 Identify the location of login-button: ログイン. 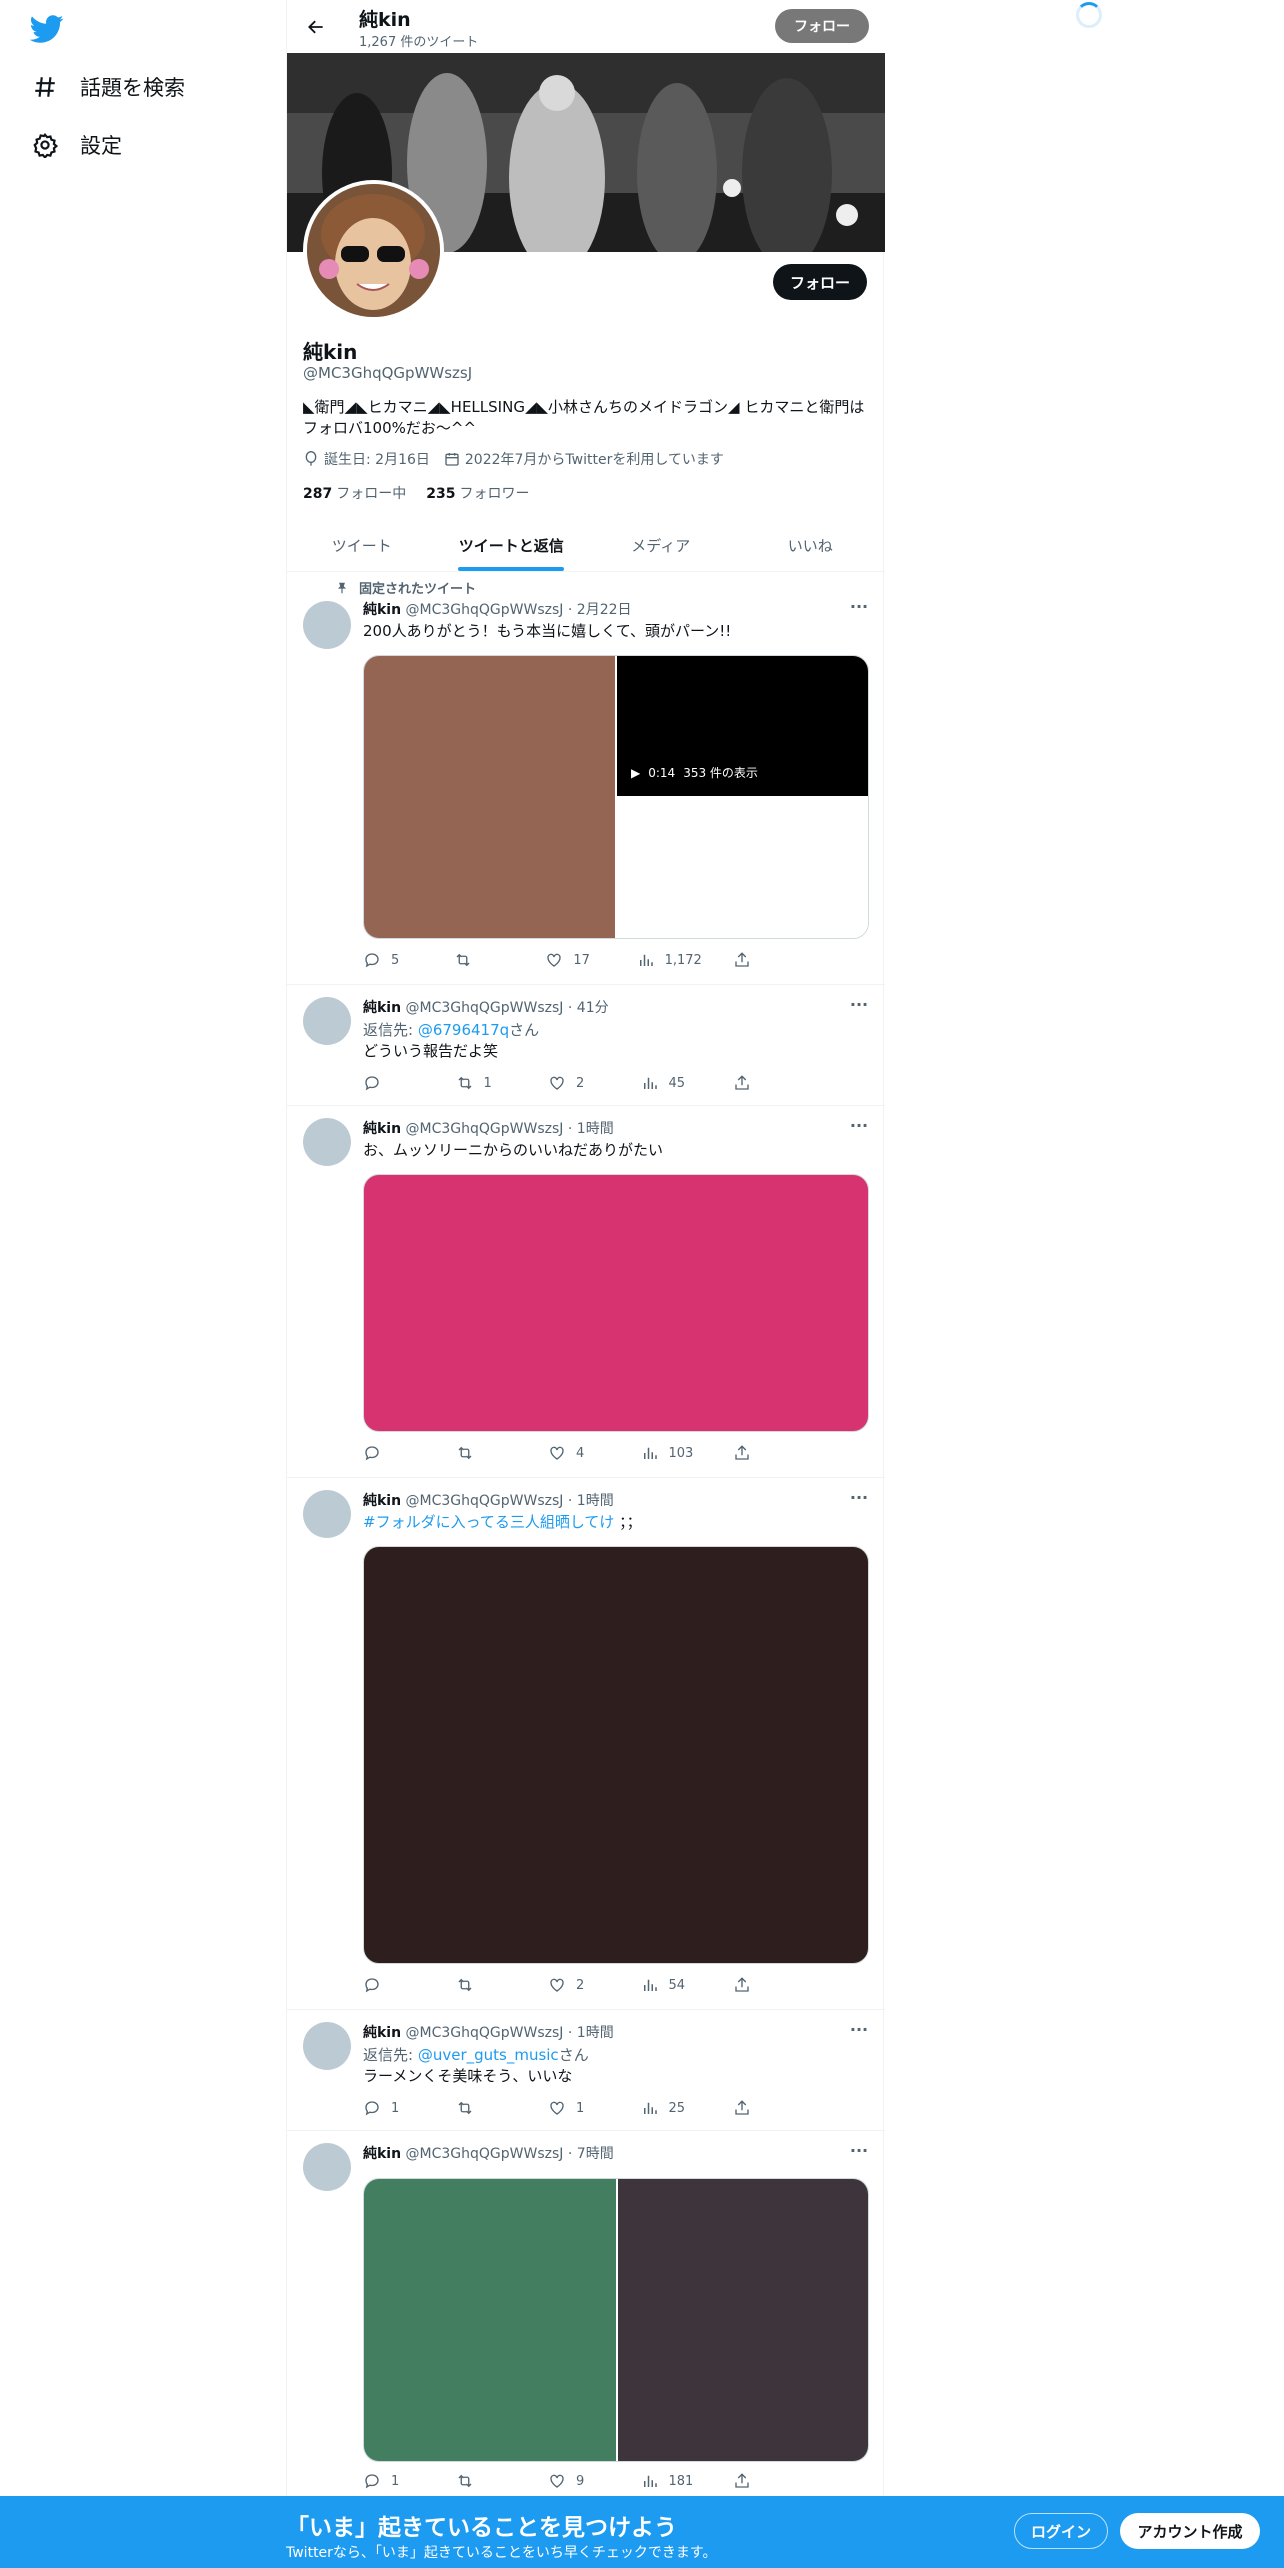
(1061, 2531).